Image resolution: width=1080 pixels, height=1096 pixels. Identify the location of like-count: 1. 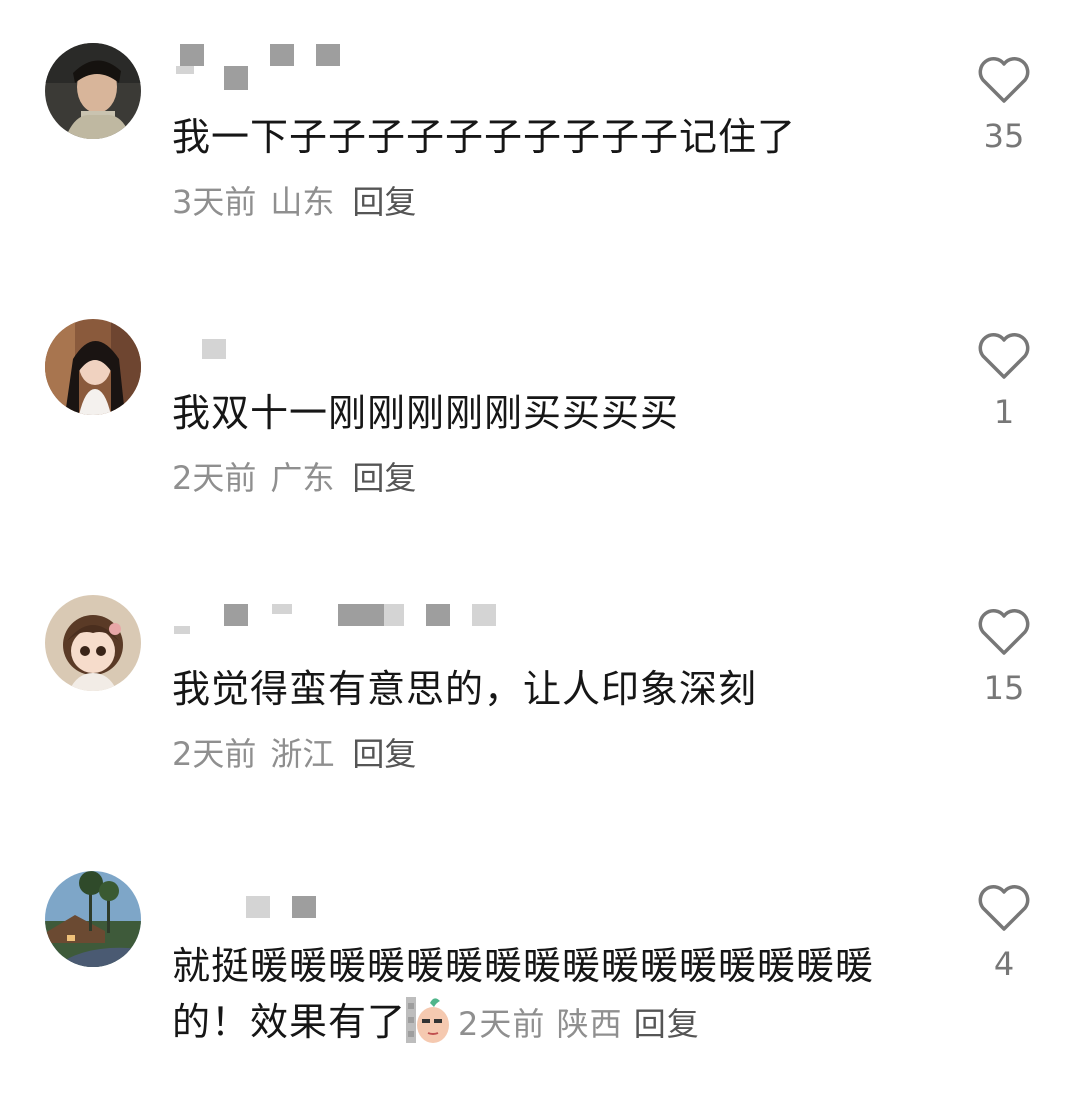
(1004, 412).